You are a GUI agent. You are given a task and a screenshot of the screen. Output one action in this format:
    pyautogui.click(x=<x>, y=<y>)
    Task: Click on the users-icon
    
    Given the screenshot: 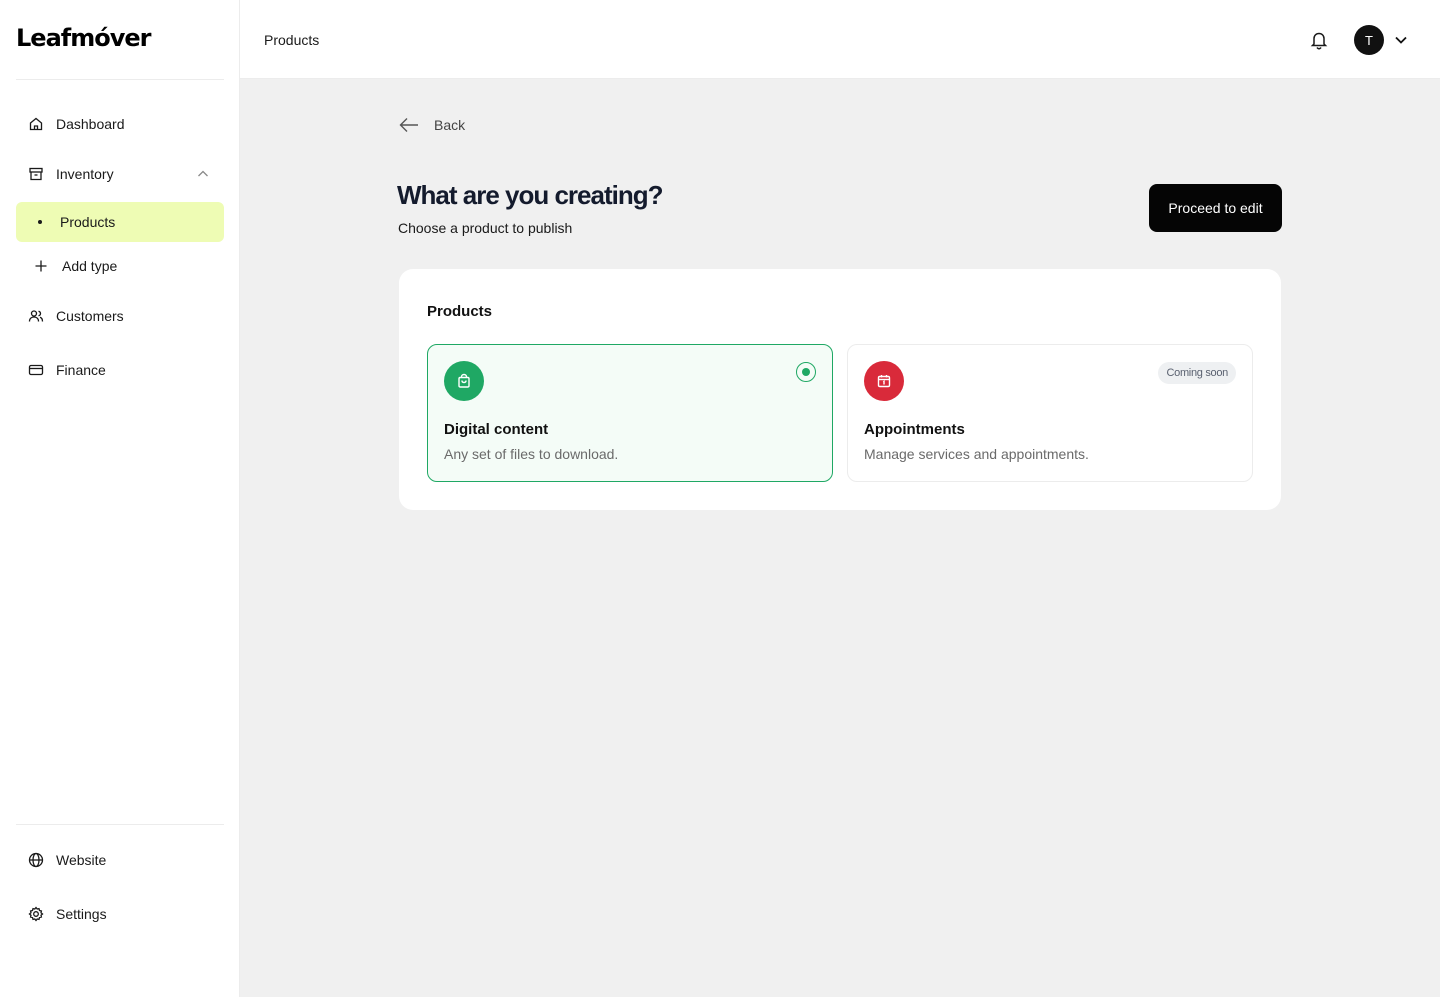 What is the action you would take?
    pyautogui.click(x=36, y=316)
    